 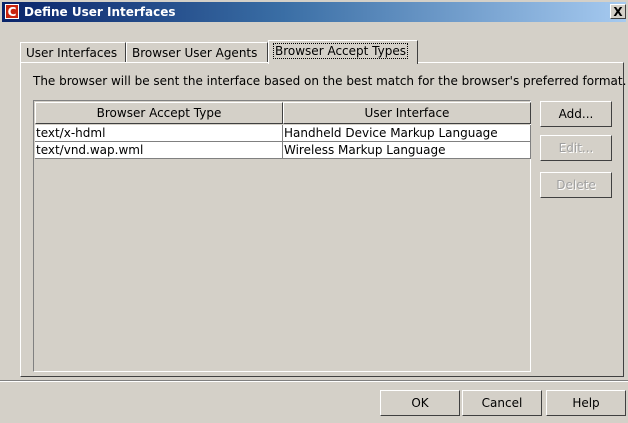 What do you see at coordinates (502, 403) in the screenshot?
I see `cancel-button: Cancel` at bounding box center [502, 403].